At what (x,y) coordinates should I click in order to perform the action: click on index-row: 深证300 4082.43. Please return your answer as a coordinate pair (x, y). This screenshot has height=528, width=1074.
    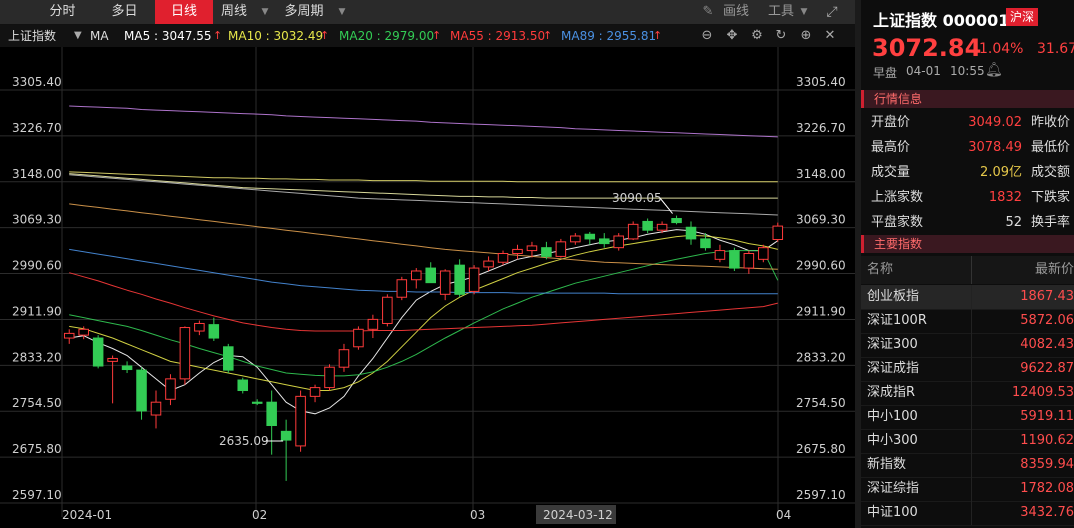
    Looking at the image, I should click on (967, 345).